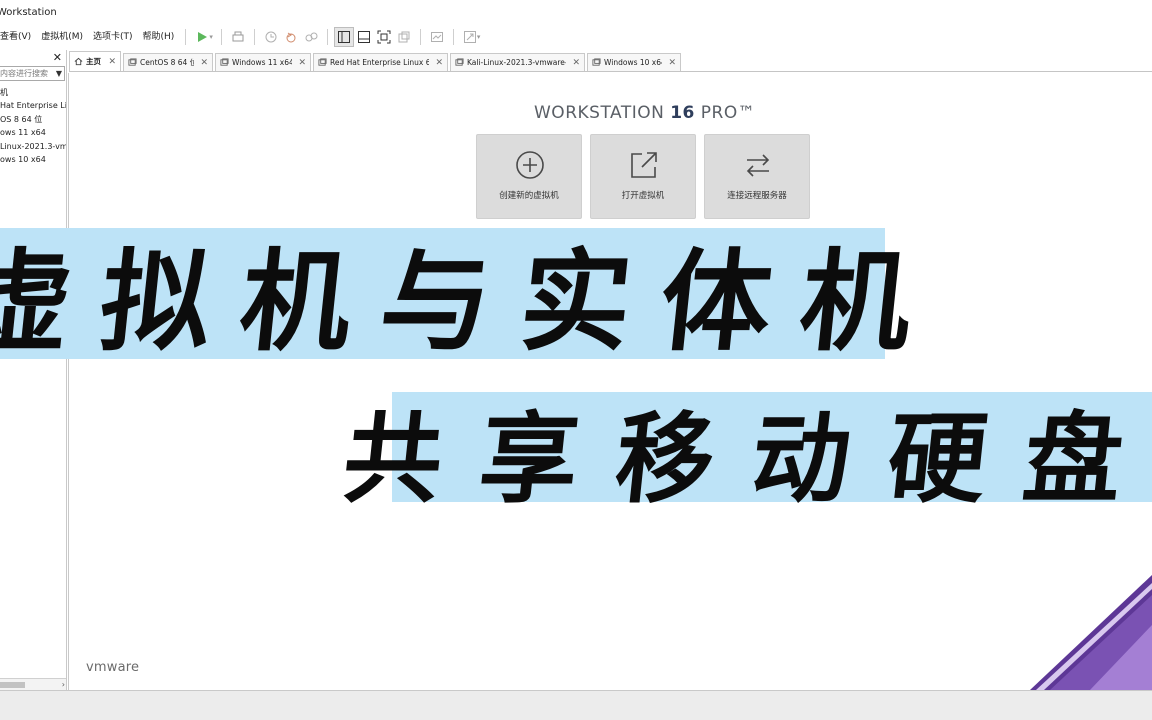 The height and width of the screenshot is (720, 1152). I want to click on overlay-title-line2: 共享移动硬盘, so click(745, 459).